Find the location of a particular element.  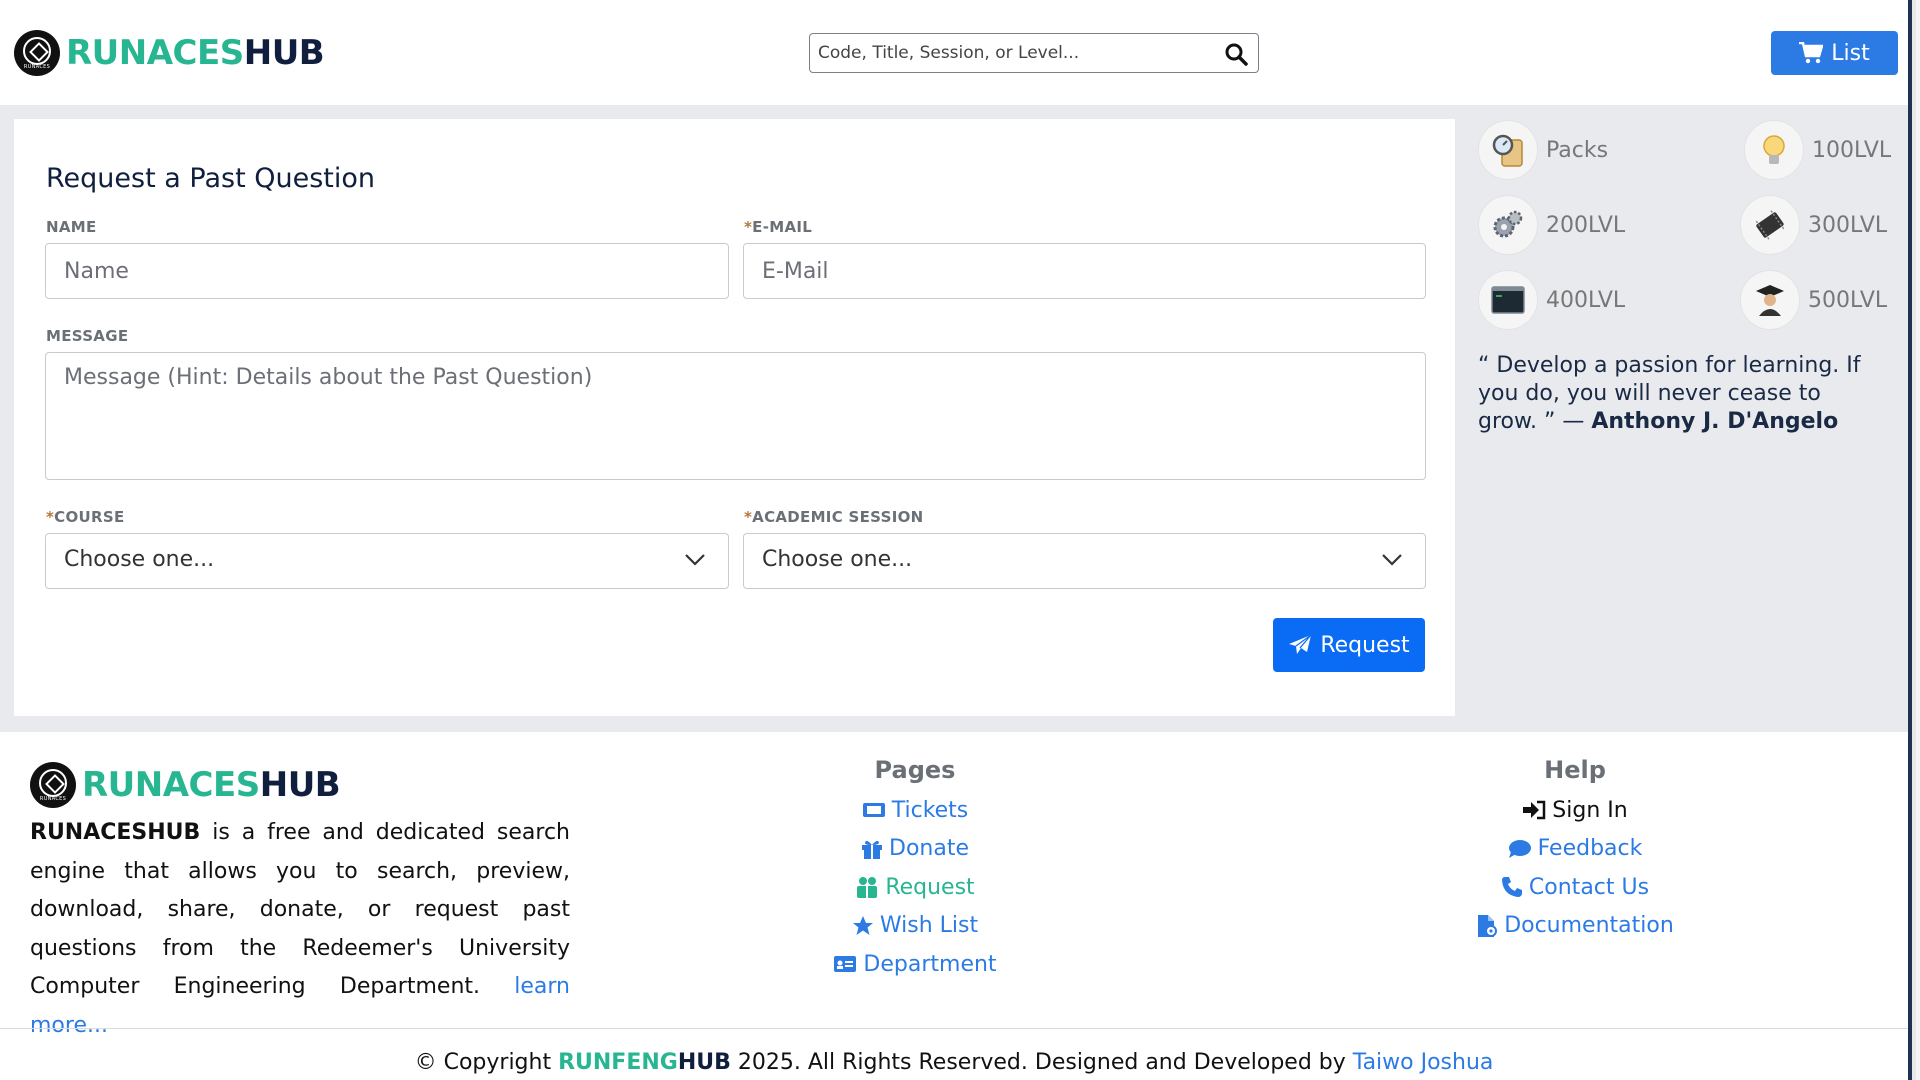

footer-link-contact: Contact Us is located at coordinates (1575, 887).